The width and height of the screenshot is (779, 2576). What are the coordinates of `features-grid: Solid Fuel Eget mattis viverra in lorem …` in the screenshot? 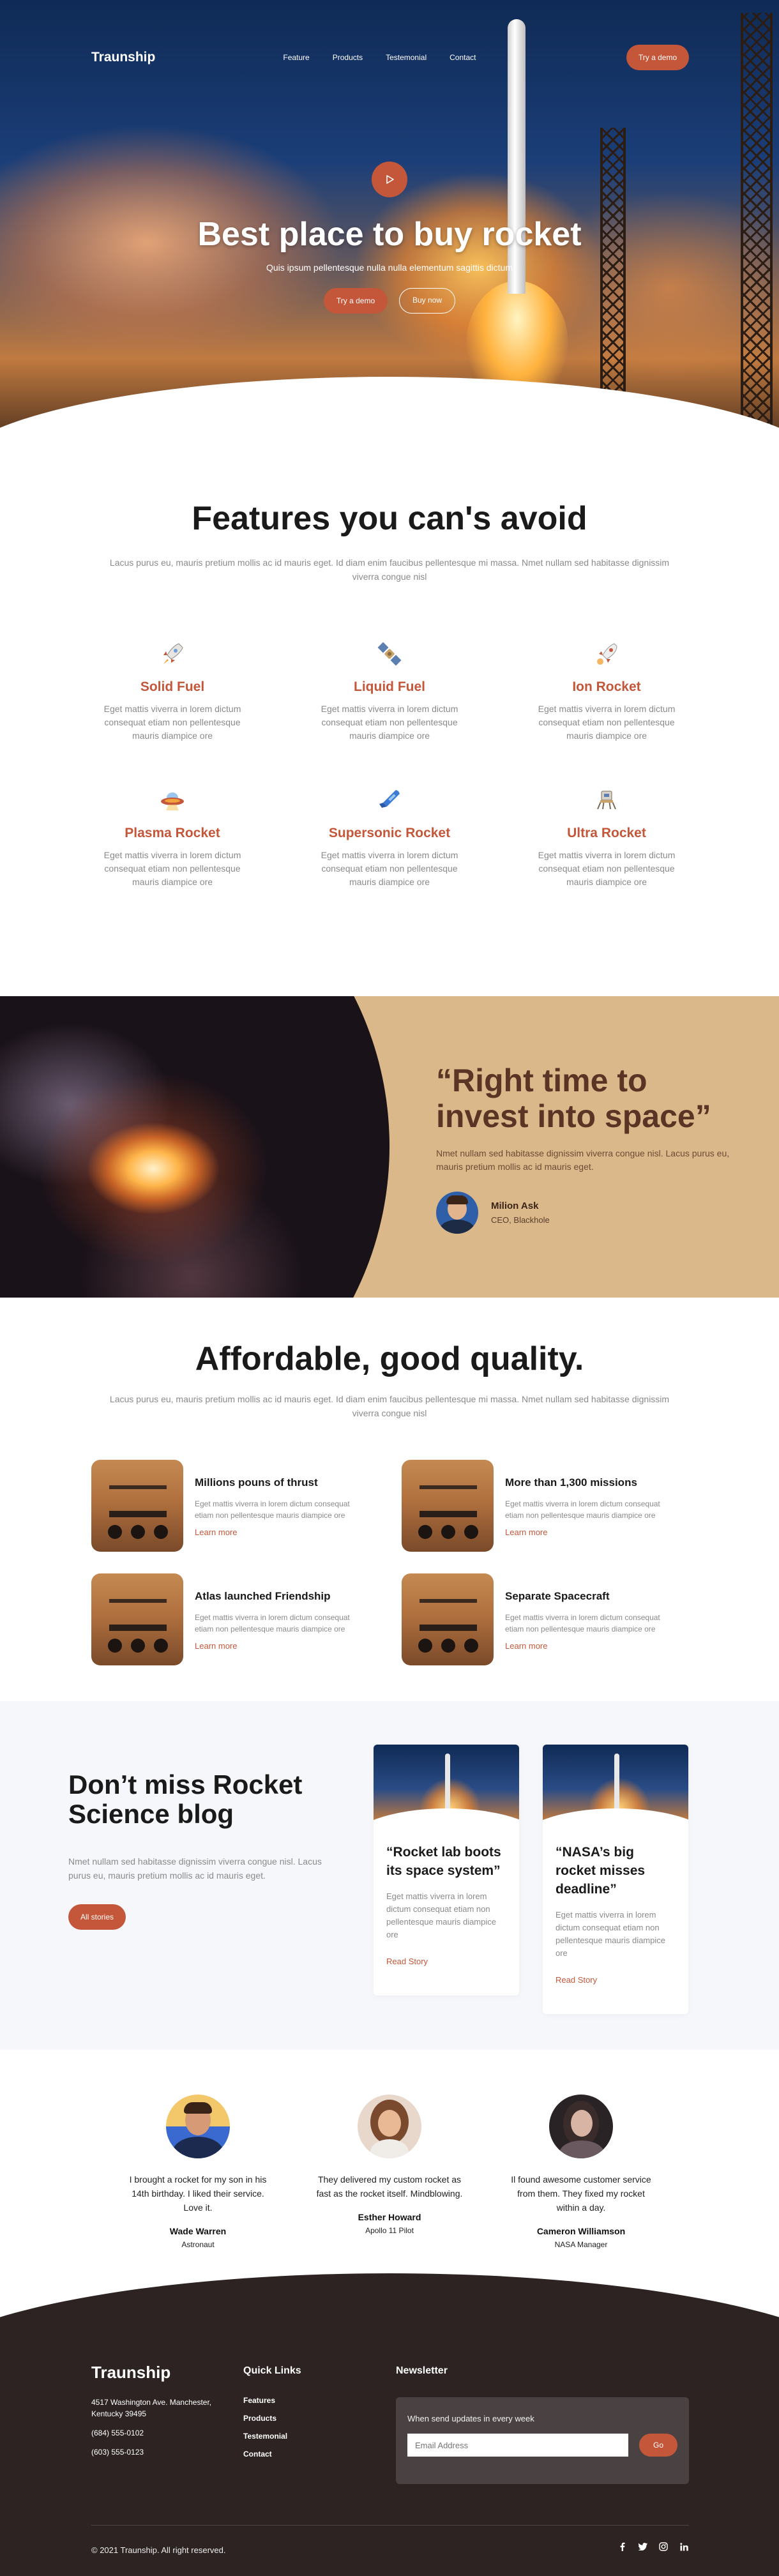 It's located at (390, 762).